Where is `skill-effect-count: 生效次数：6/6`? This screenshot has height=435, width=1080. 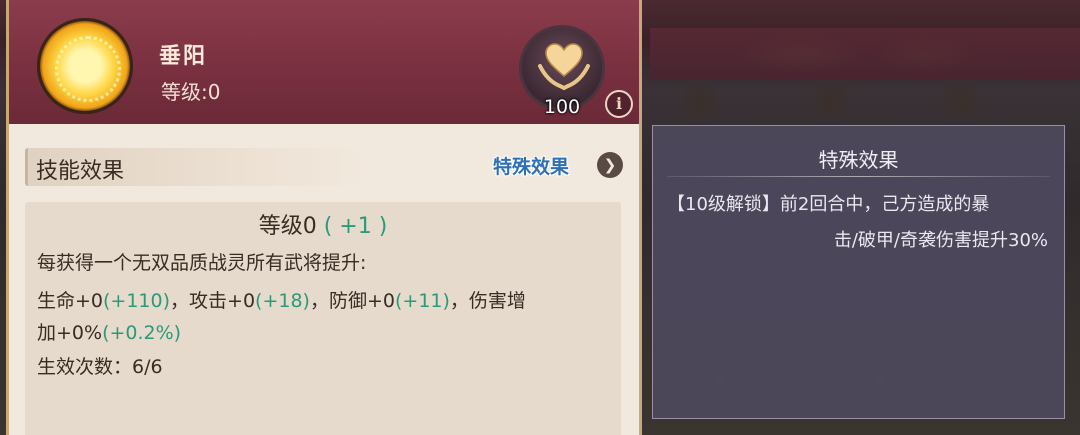
skill-effect-count: 生效次数：6/6 is located at coordinates (100, 367).